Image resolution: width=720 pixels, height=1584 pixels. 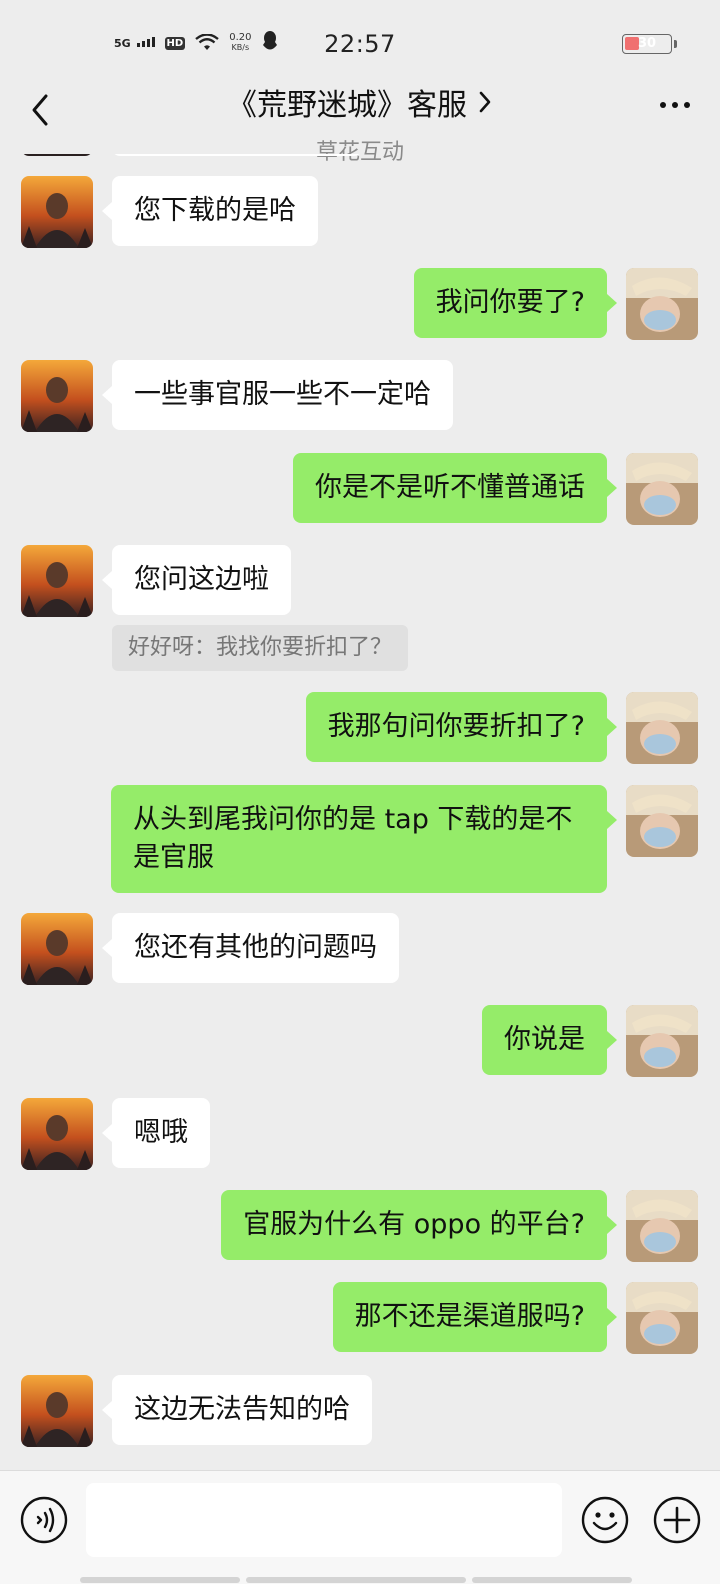 What do you see at coordinates (649, 44) in the screenshot?
I see `battery-icon: 30` at bounding box center [649, 44].